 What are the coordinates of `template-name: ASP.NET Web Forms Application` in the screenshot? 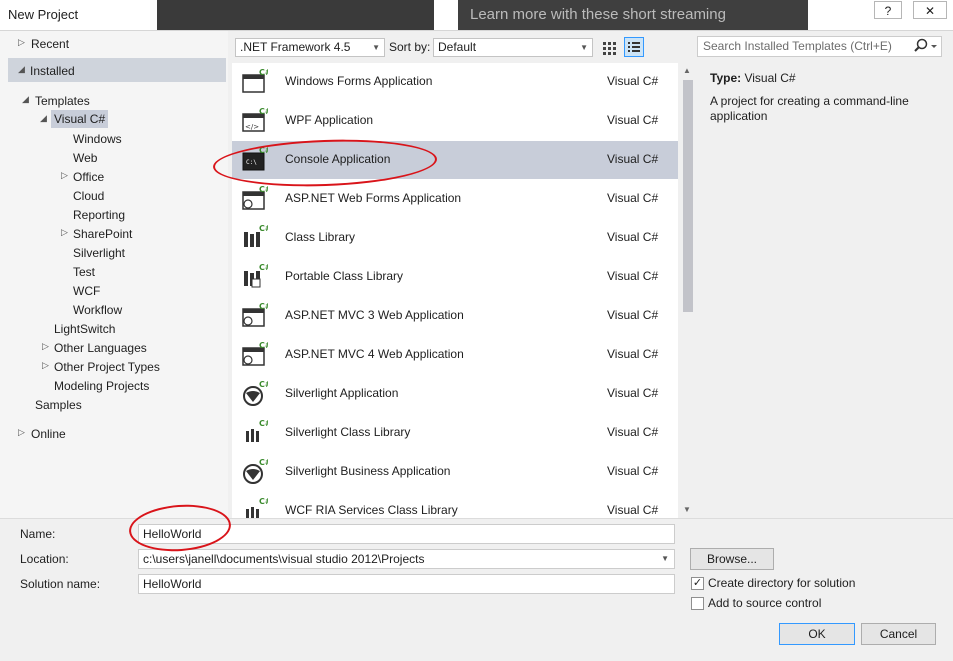 It's located at (373, 198).